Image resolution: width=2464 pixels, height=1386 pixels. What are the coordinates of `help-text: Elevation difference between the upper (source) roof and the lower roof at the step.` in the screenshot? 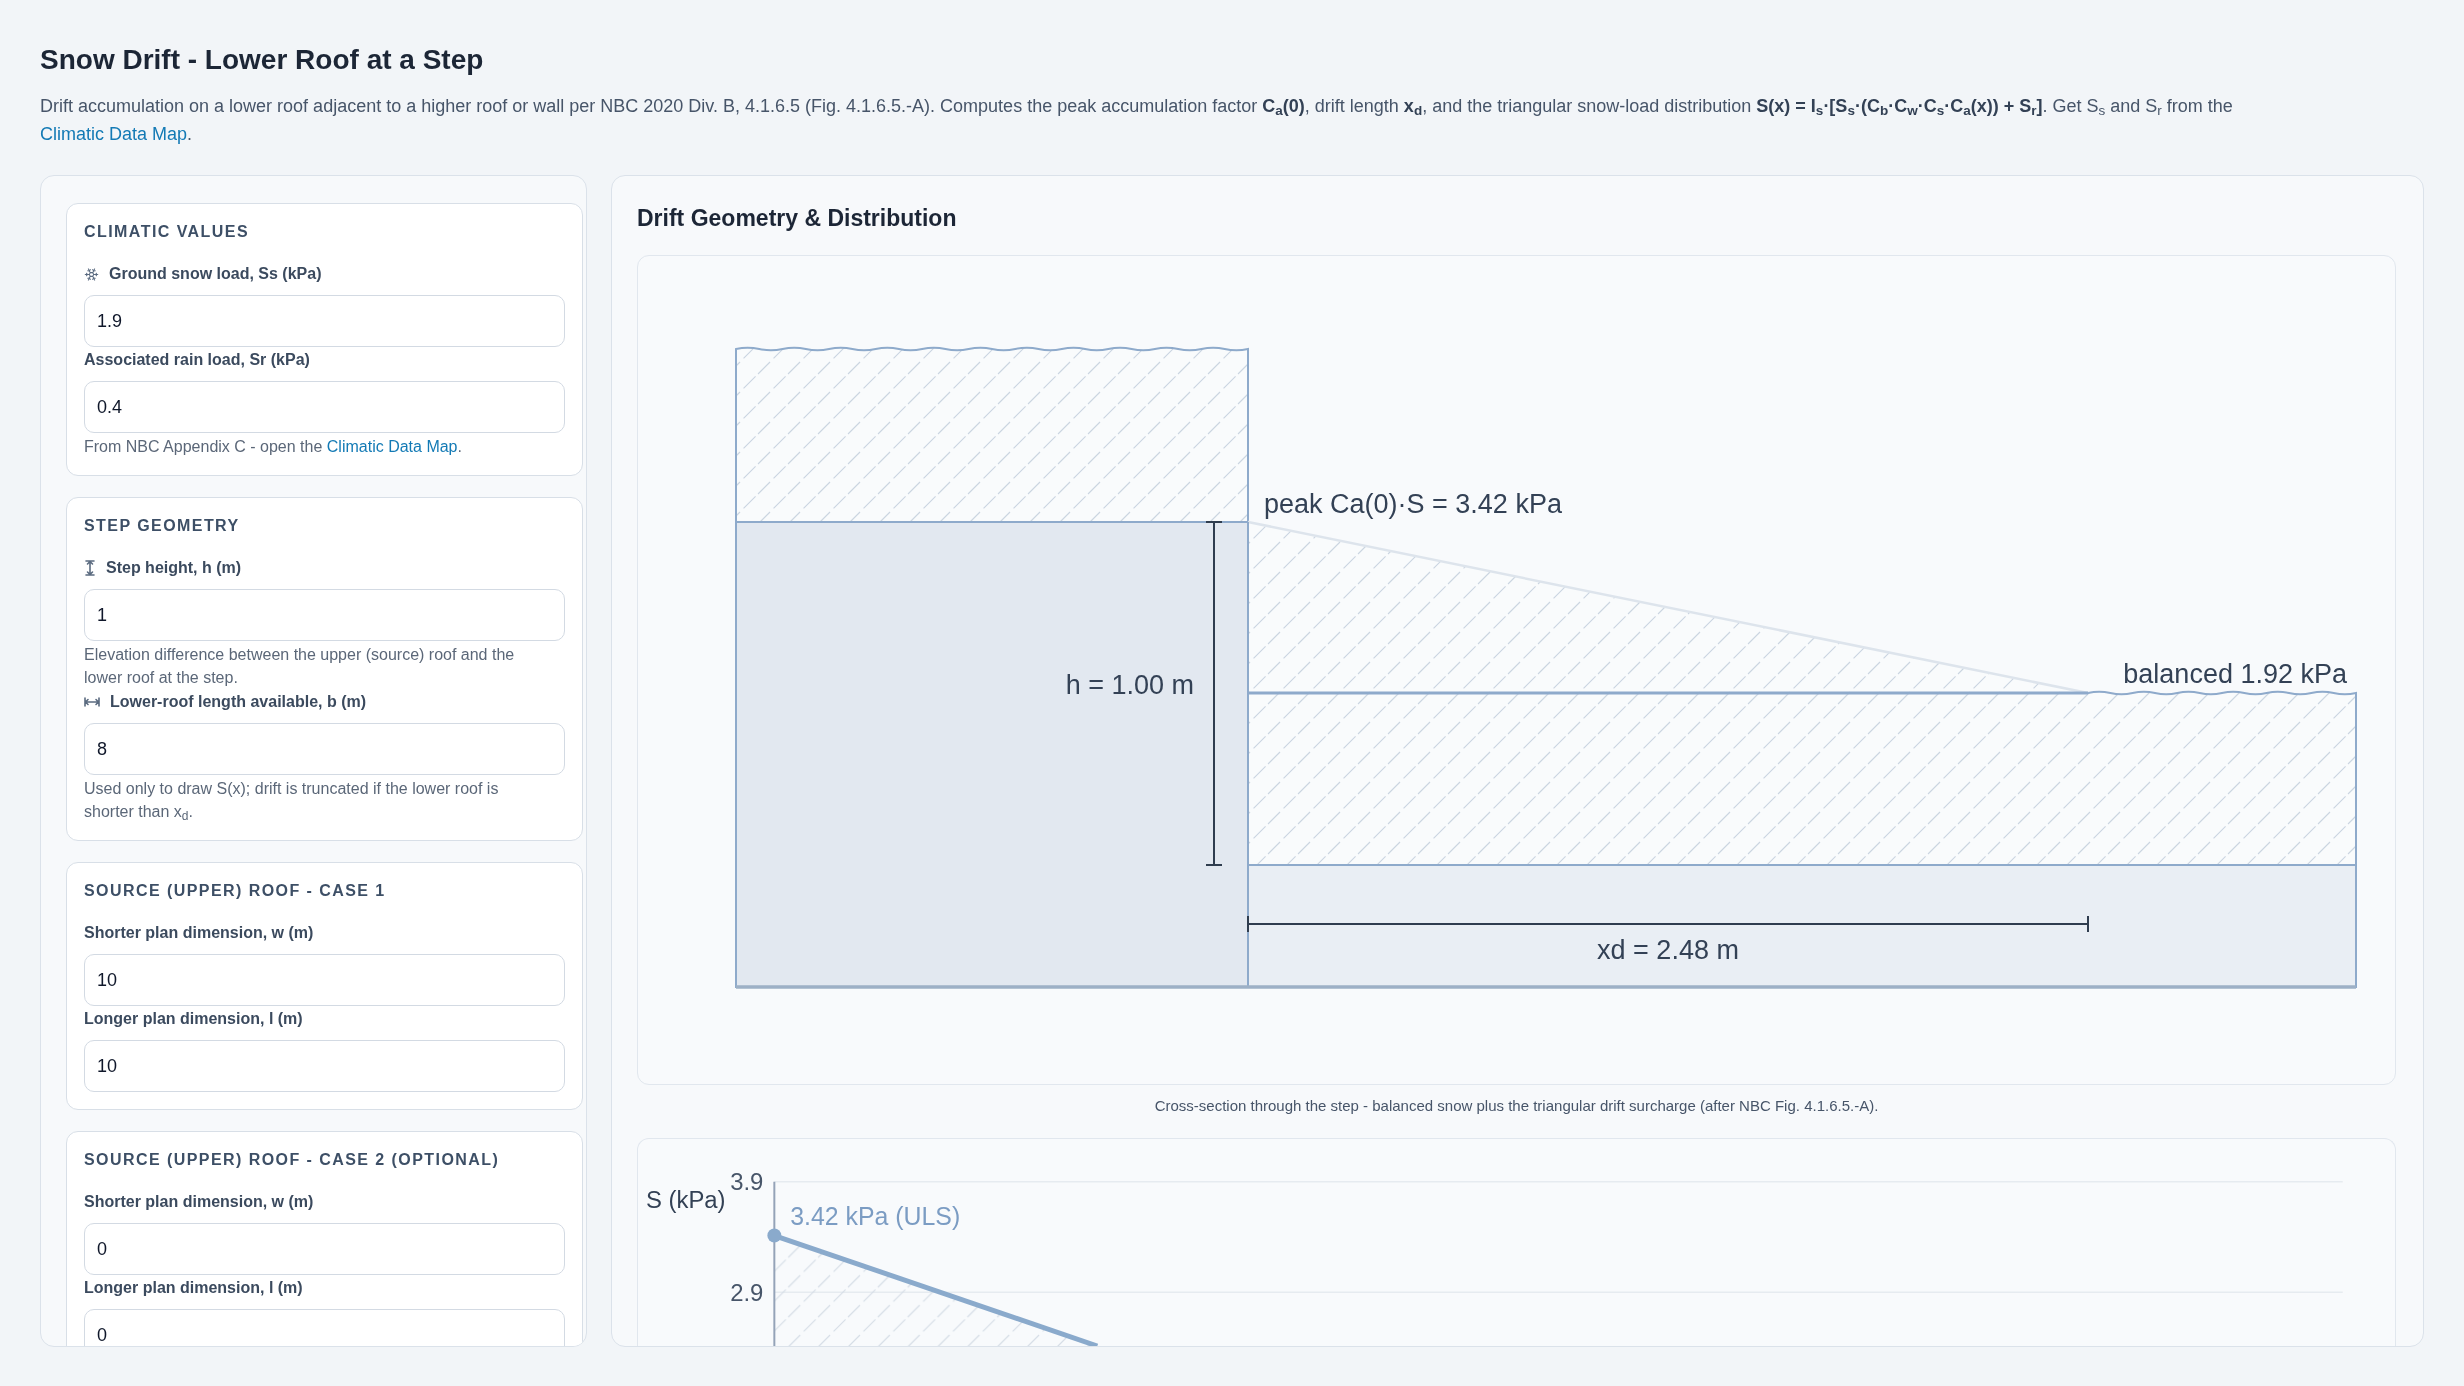 It's located at (300, 666).